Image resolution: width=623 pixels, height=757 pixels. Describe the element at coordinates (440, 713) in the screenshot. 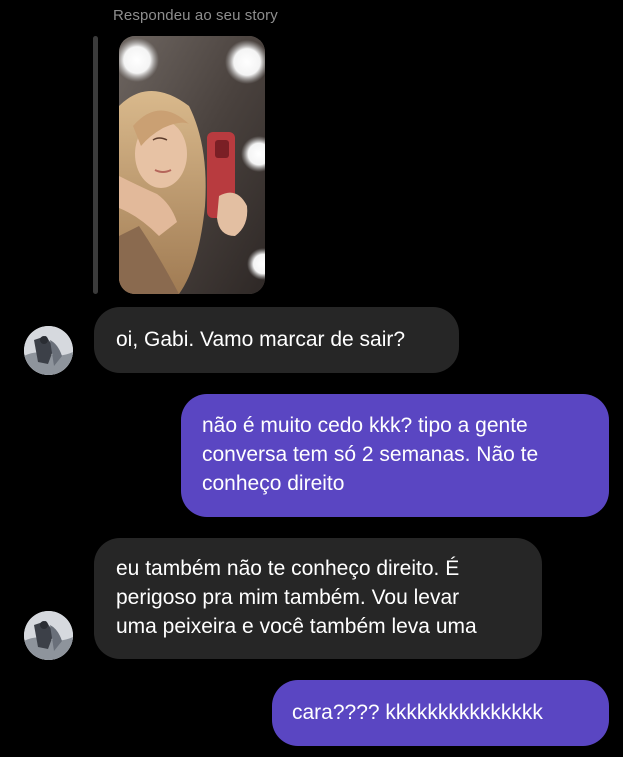

I see `message-sent-2: cara???? kkkkkkkkkkkkkkk` at that location.